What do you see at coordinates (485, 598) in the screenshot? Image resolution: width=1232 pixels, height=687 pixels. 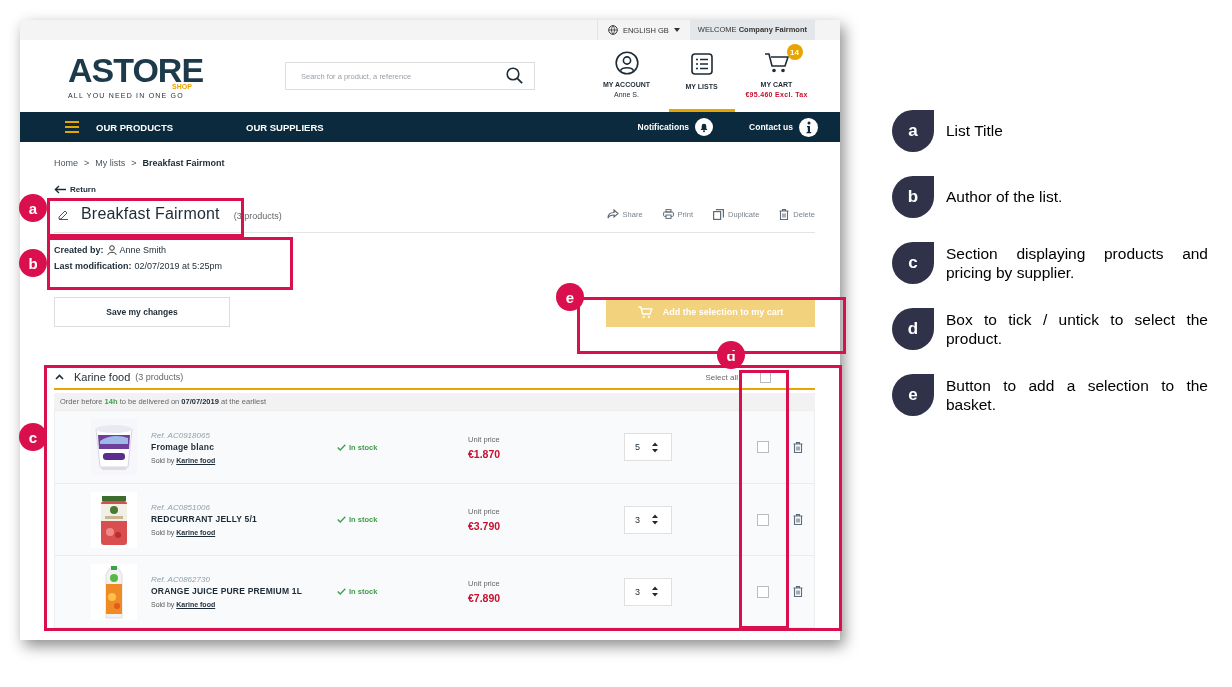 I see `unit-price: €7.890` at bounding box center [485, 598].